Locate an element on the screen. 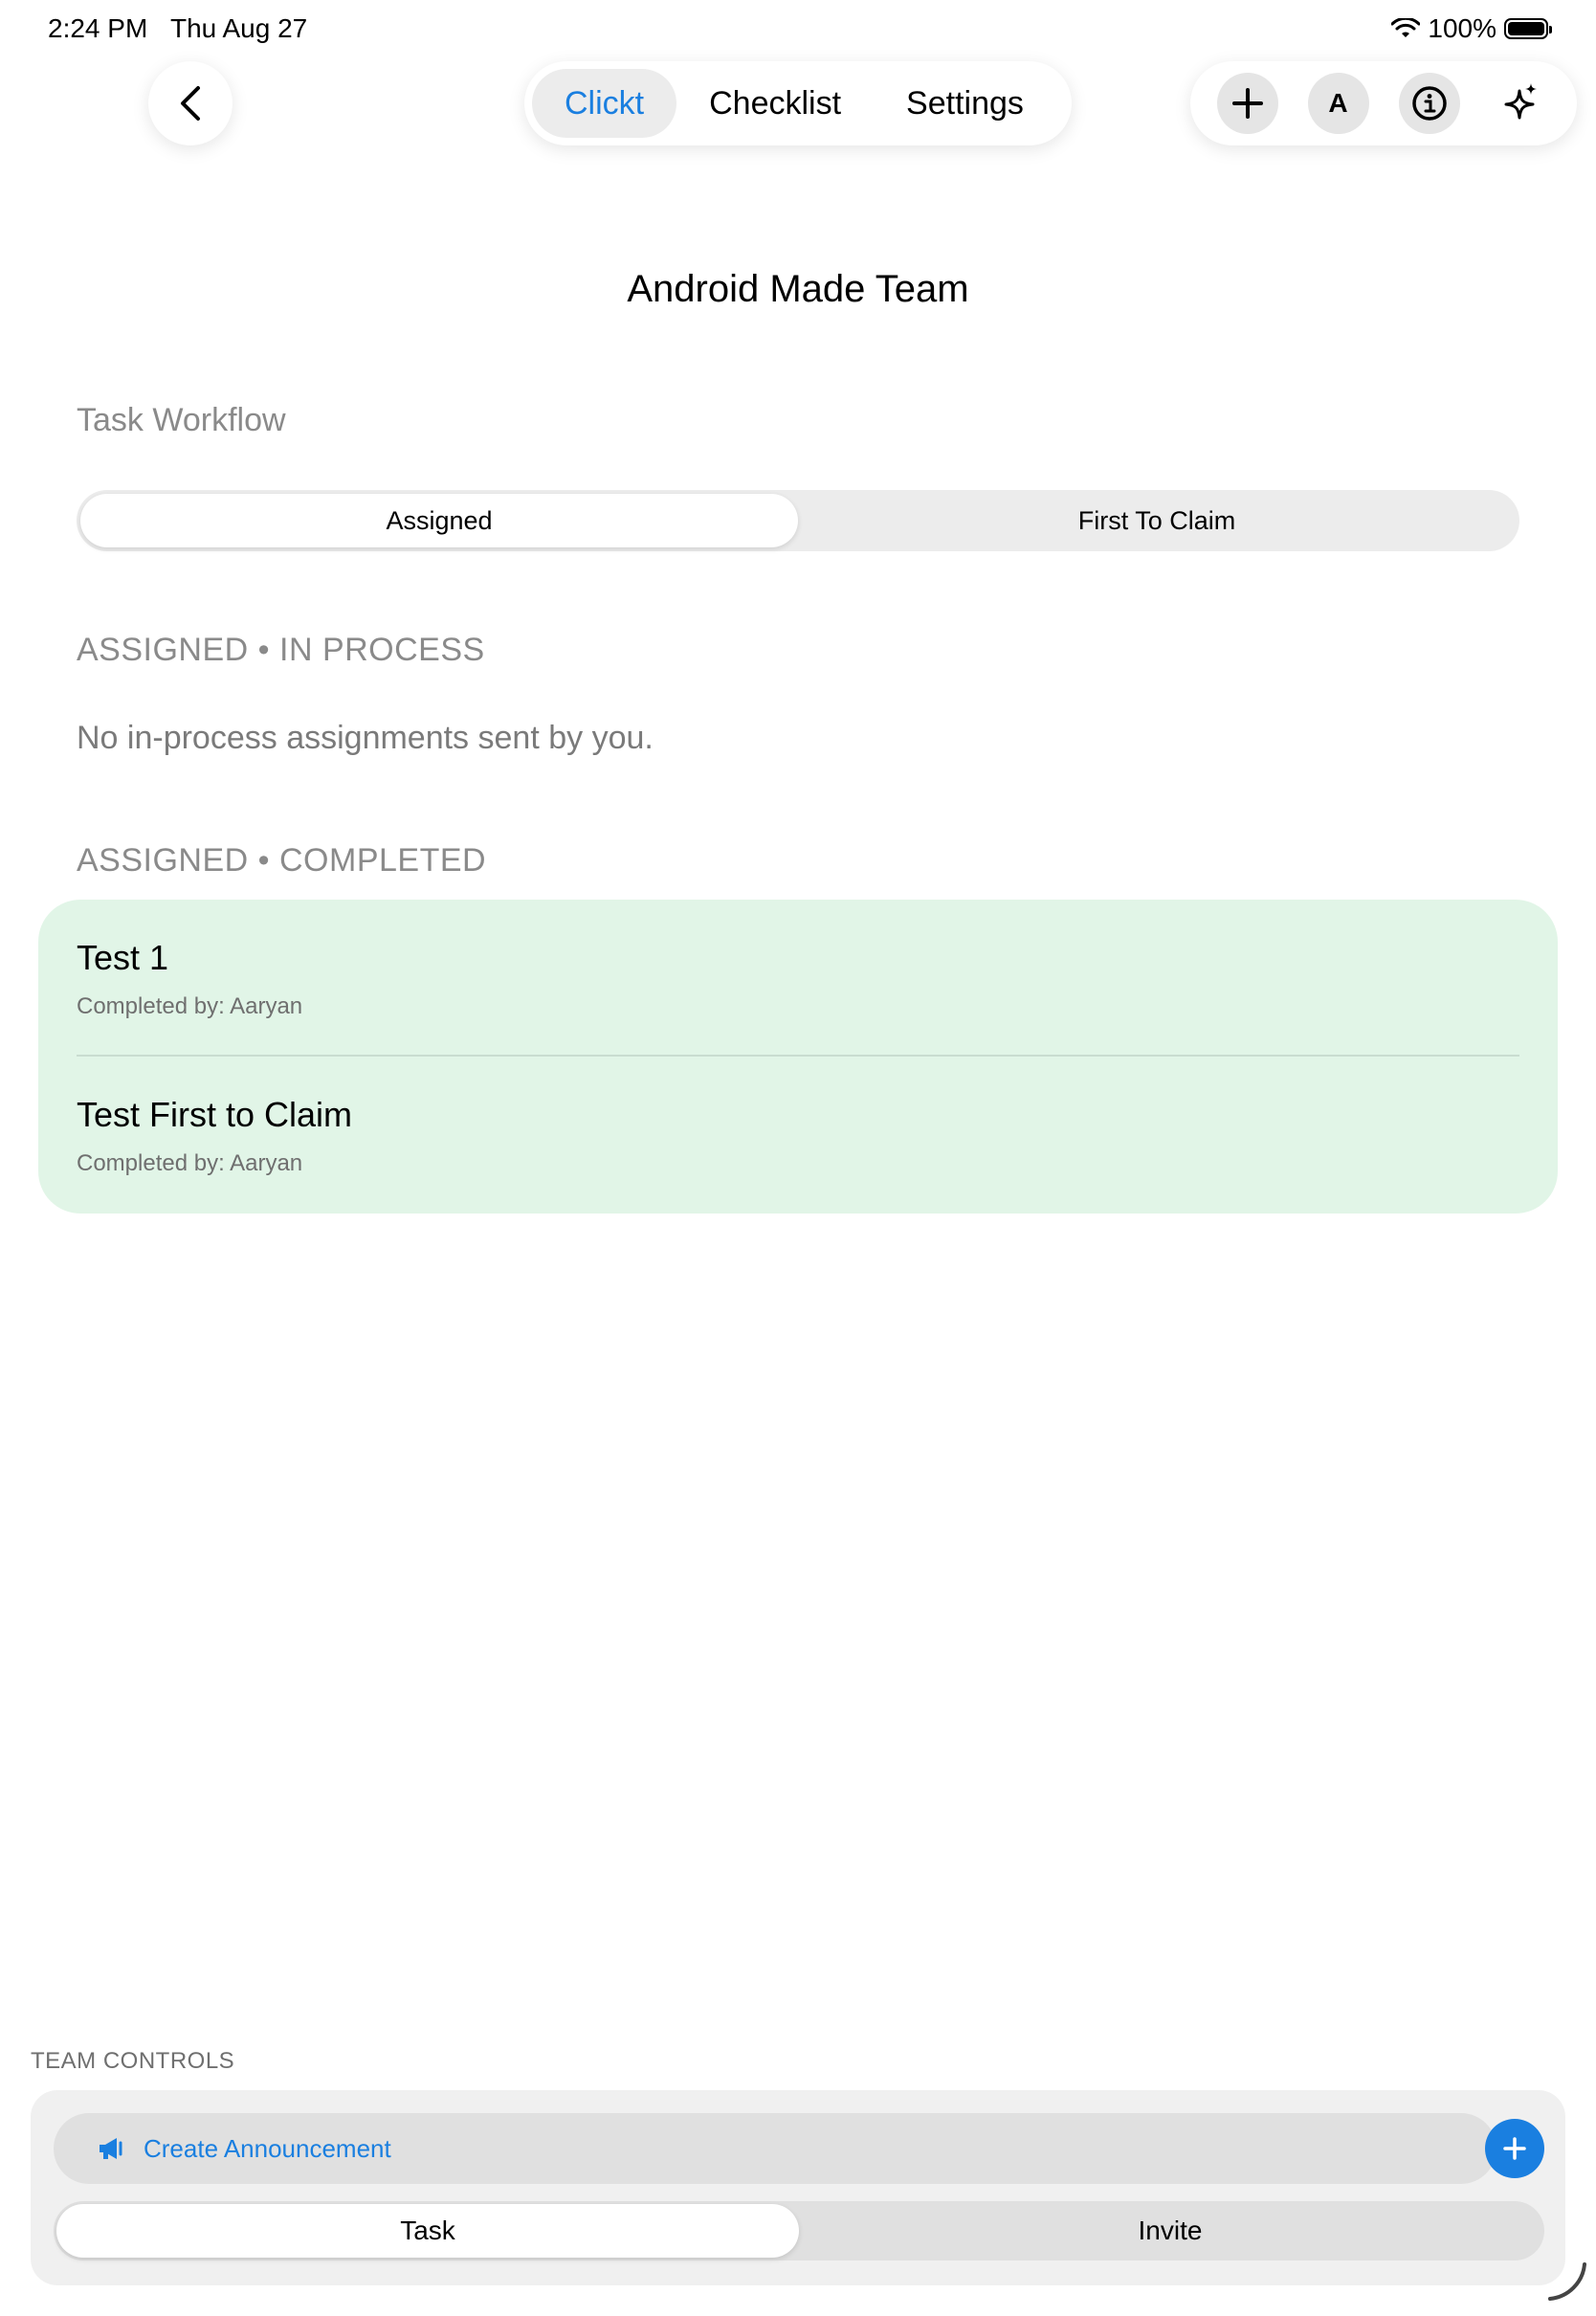 This screenshot has height=2316, width=1596. toolbar-actions: A is located at coordinates (1384, 103).